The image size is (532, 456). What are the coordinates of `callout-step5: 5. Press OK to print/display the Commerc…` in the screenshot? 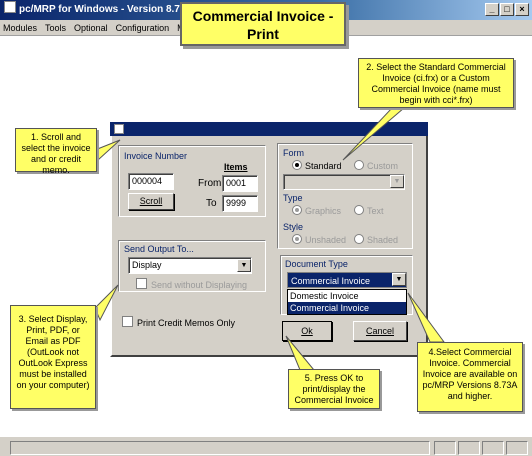 It's located at (334, 389).